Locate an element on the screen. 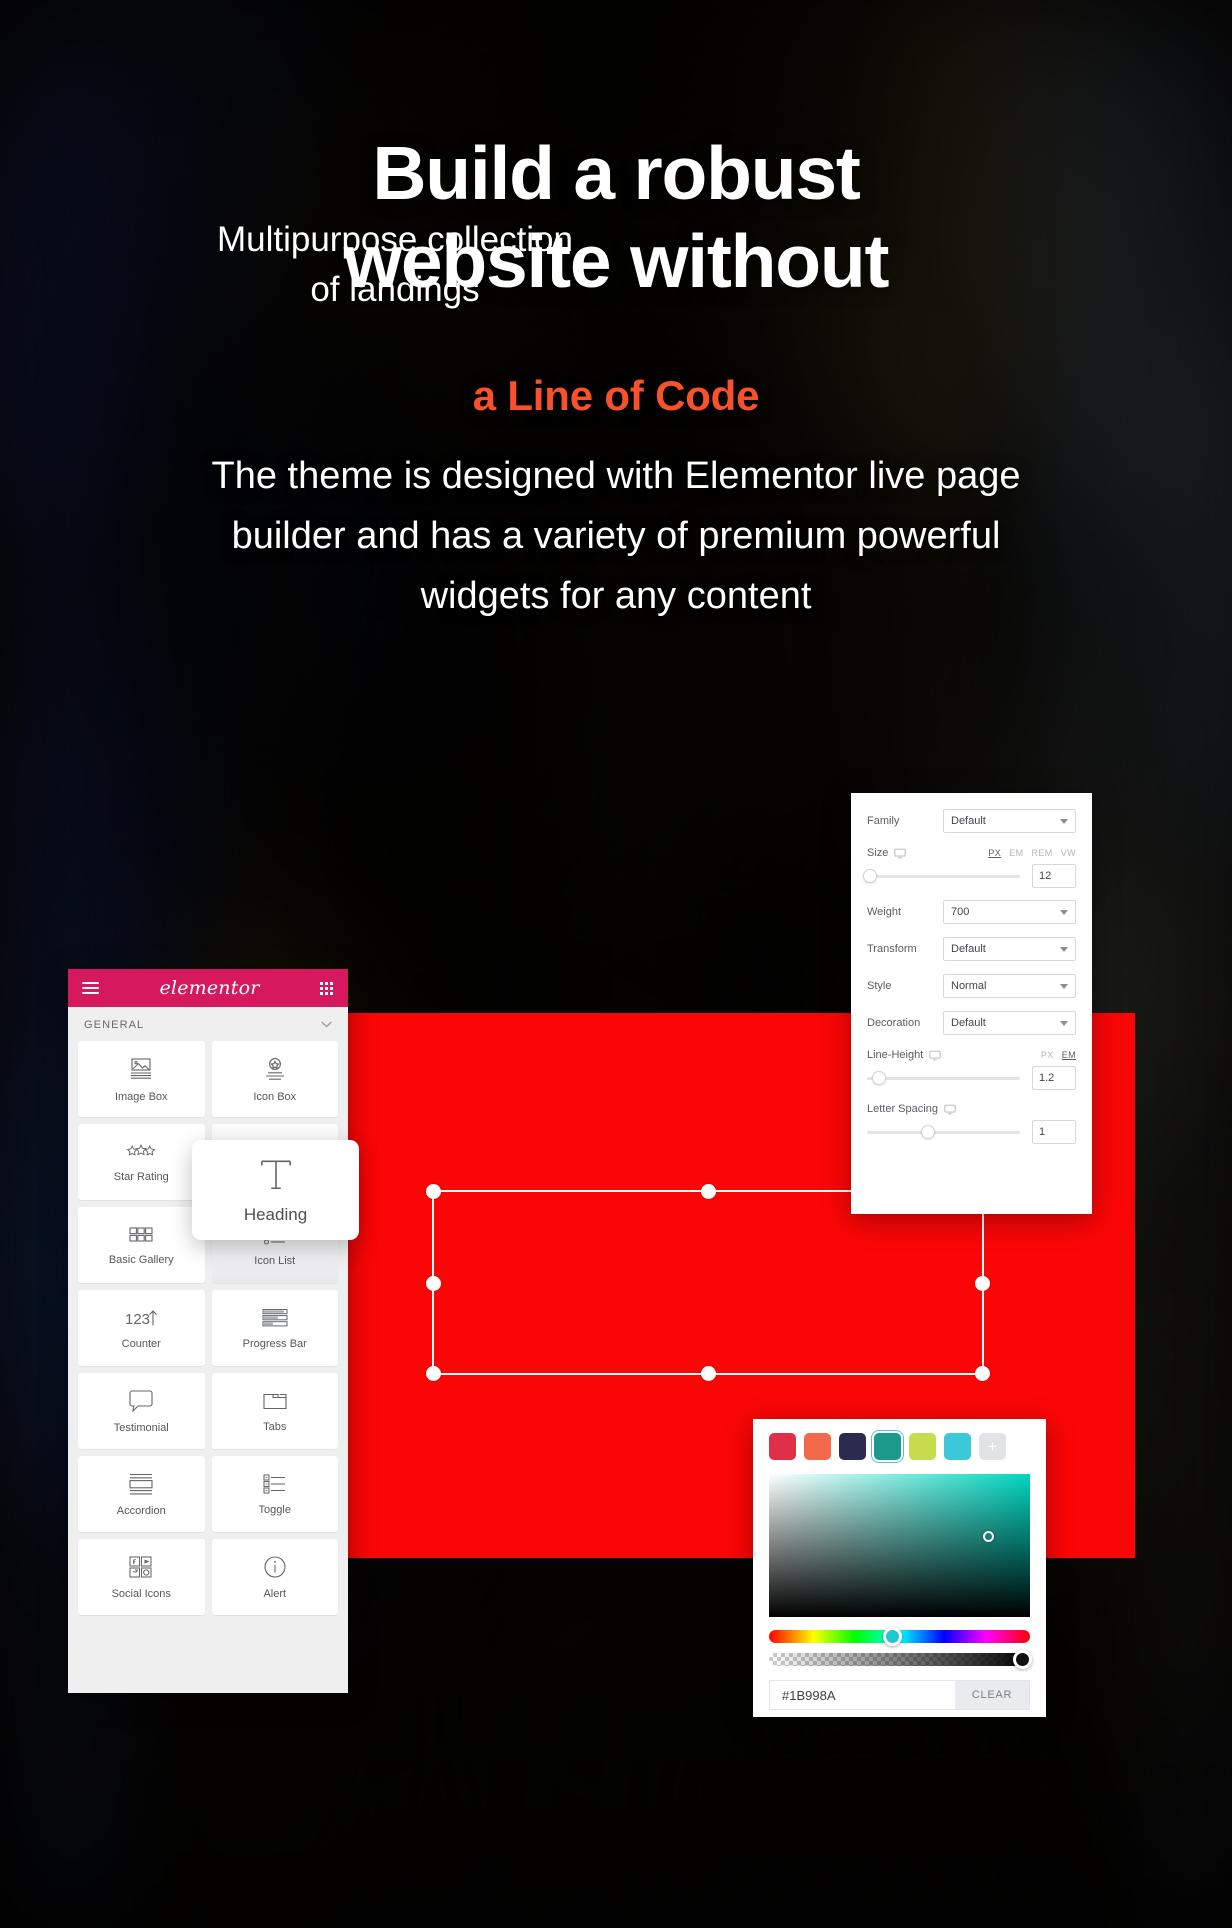  field-label-size: Size is located at coordinates (905, 853).